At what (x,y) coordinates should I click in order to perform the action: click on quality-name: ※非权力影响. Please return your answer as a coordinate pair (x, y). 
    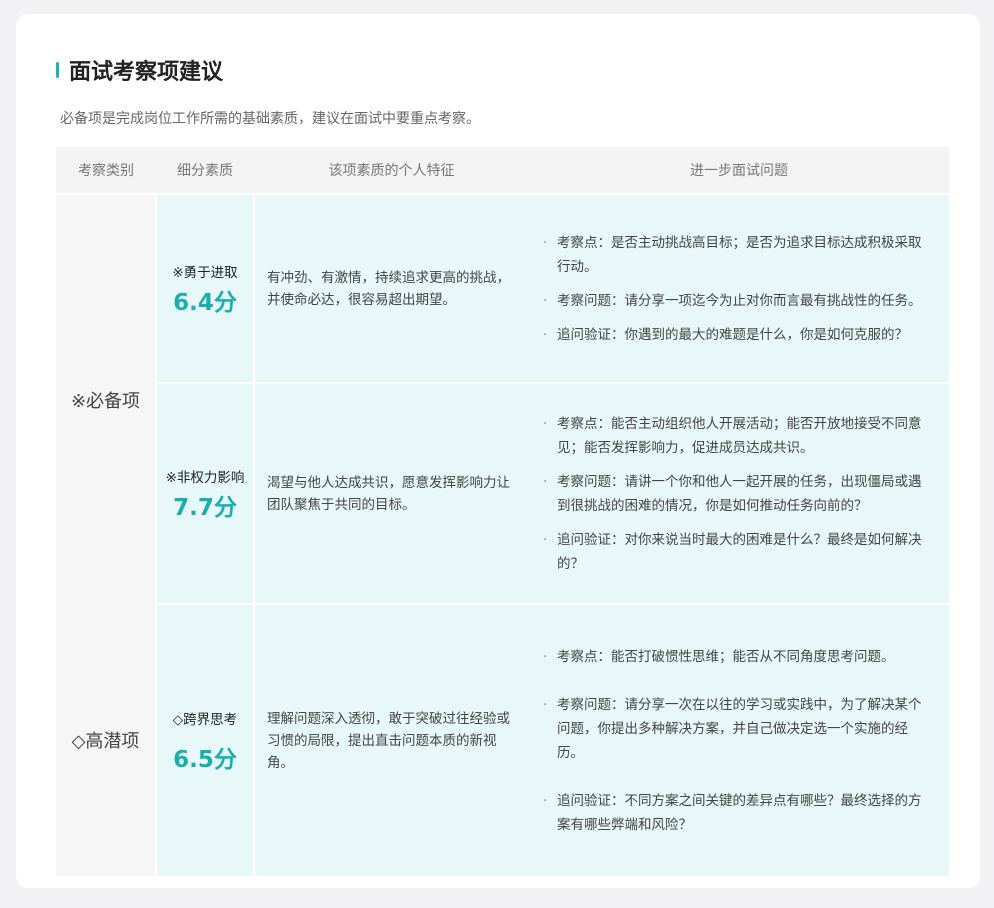
    Looking at the image, I should click on (205, 477).